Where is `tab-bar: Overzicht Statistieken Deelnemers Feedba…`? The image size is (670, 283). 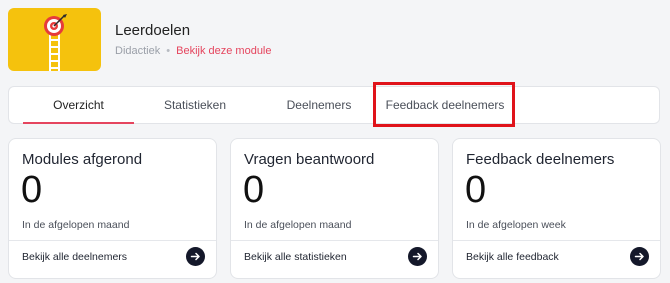 tab-bar: Overzicht Statistieken Deelnemers Feedba… is located at coordinates (334, 105).